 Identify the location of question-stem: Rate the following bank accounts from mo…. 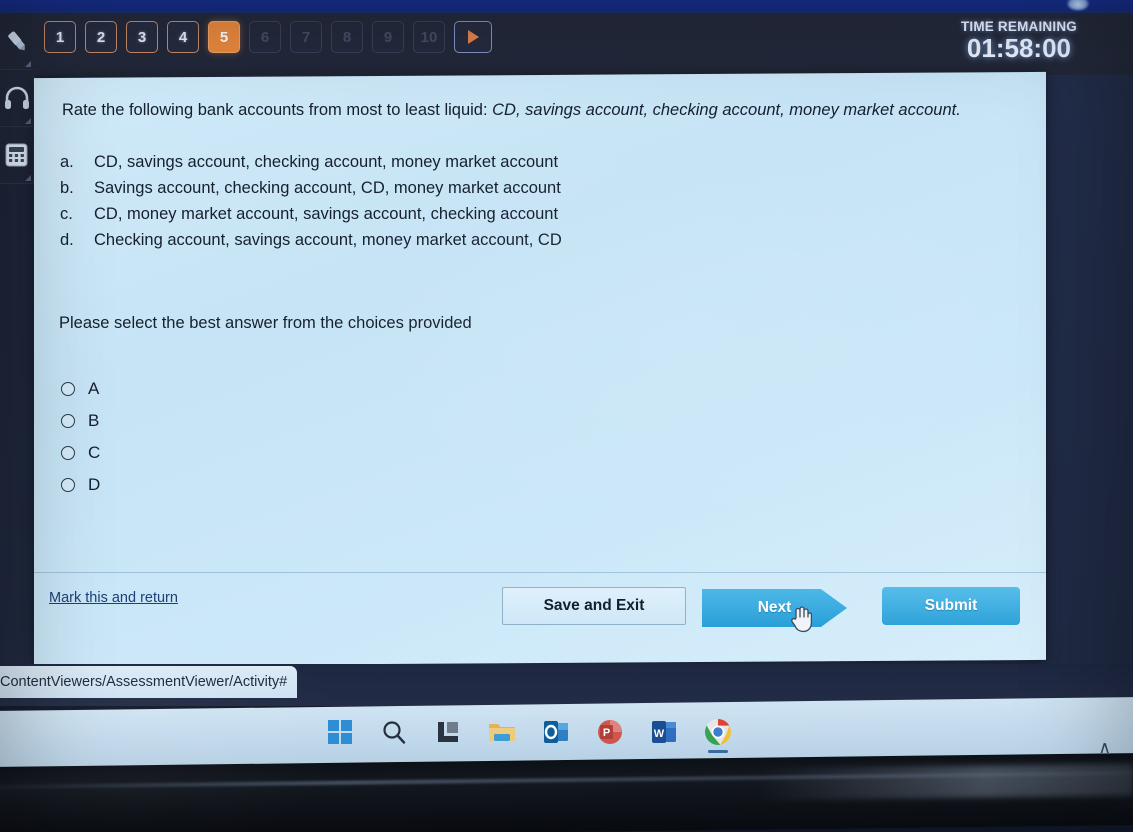
(539, 110).